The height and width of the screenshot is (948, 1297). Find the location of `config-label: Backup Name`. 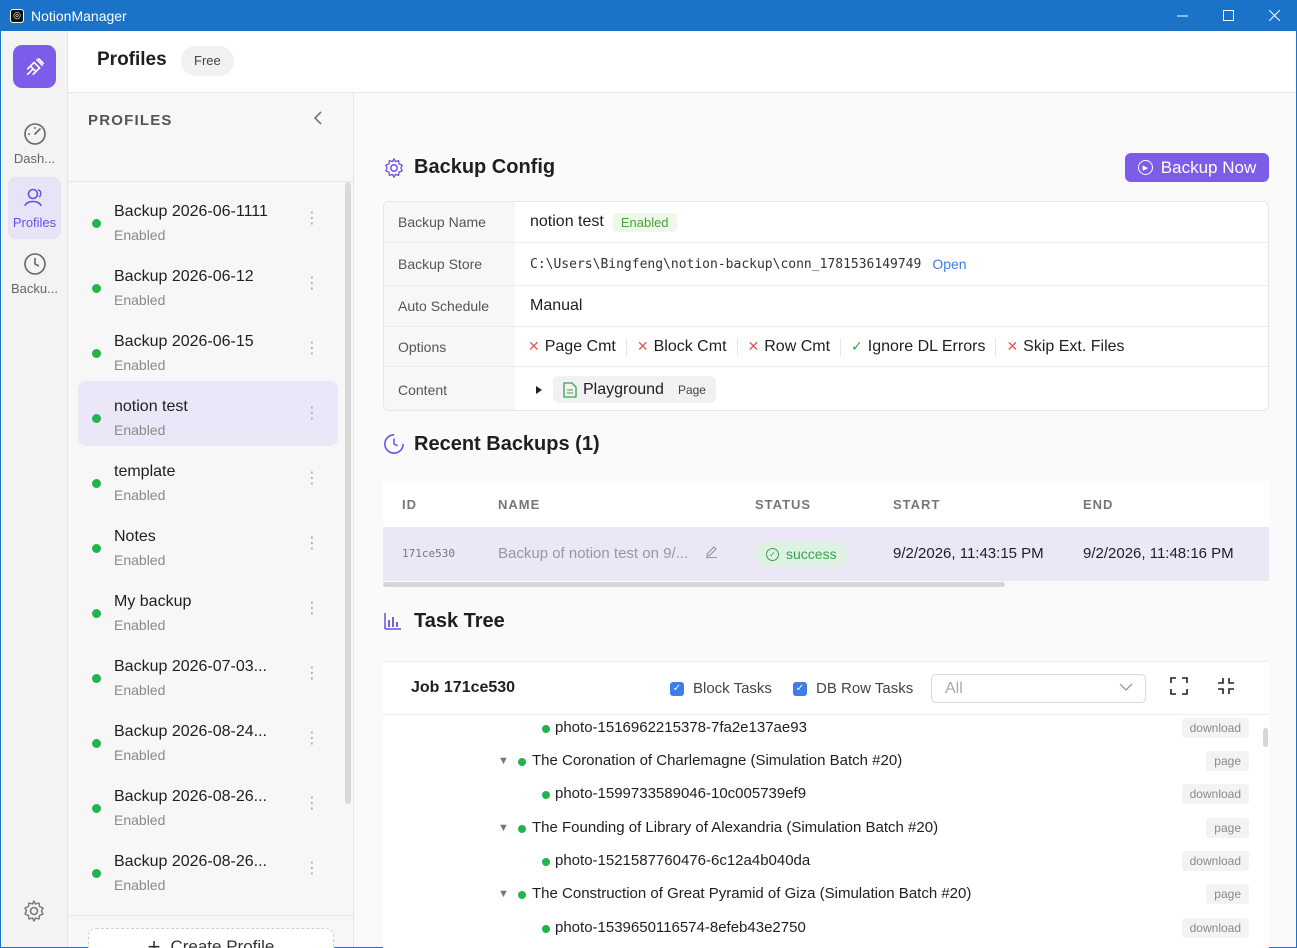

config-label: Backup Name is located at coordinates (449, 222).